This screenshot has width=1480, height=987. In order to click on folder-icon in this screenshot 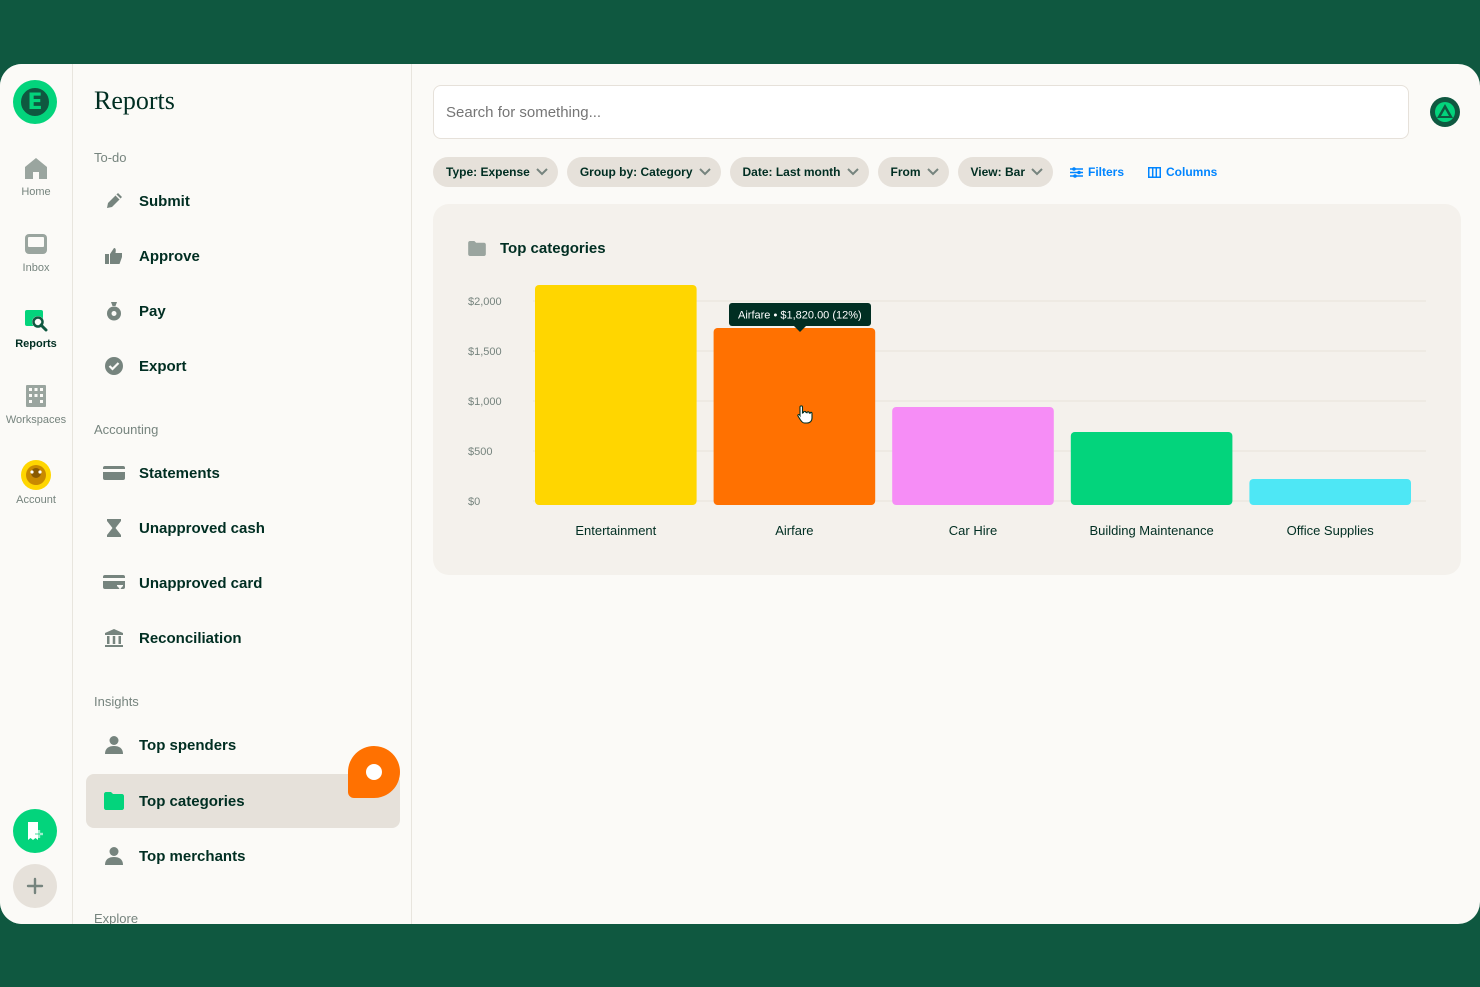, I will do `click(114, 801)`.